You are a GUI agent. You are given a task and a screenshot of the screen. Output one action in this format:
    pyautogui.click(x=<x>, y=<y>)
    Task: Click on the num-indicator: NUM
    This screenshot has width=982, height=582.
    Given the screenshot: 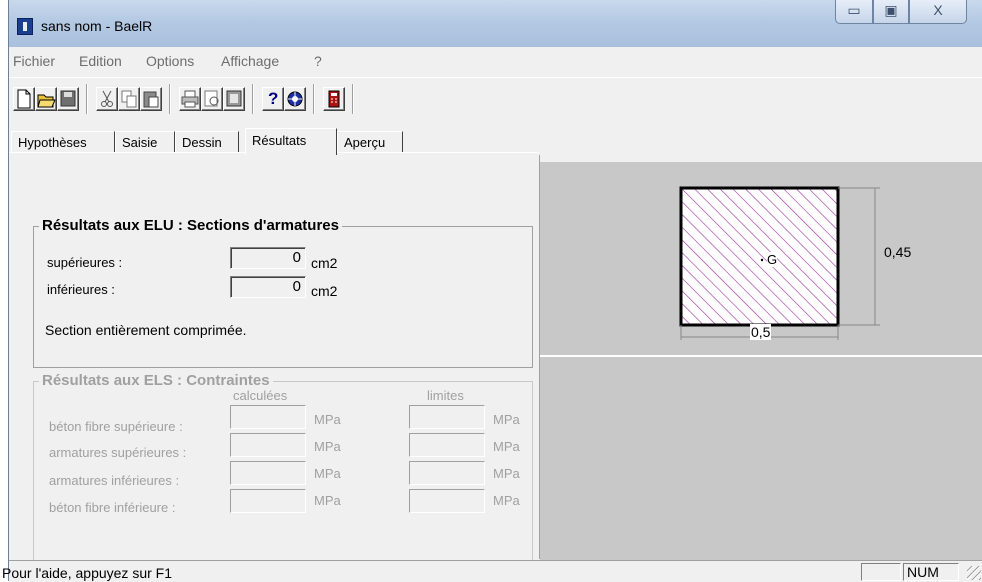 What is the action you would take?
    pyautogui.click(x=931, y=572)
    